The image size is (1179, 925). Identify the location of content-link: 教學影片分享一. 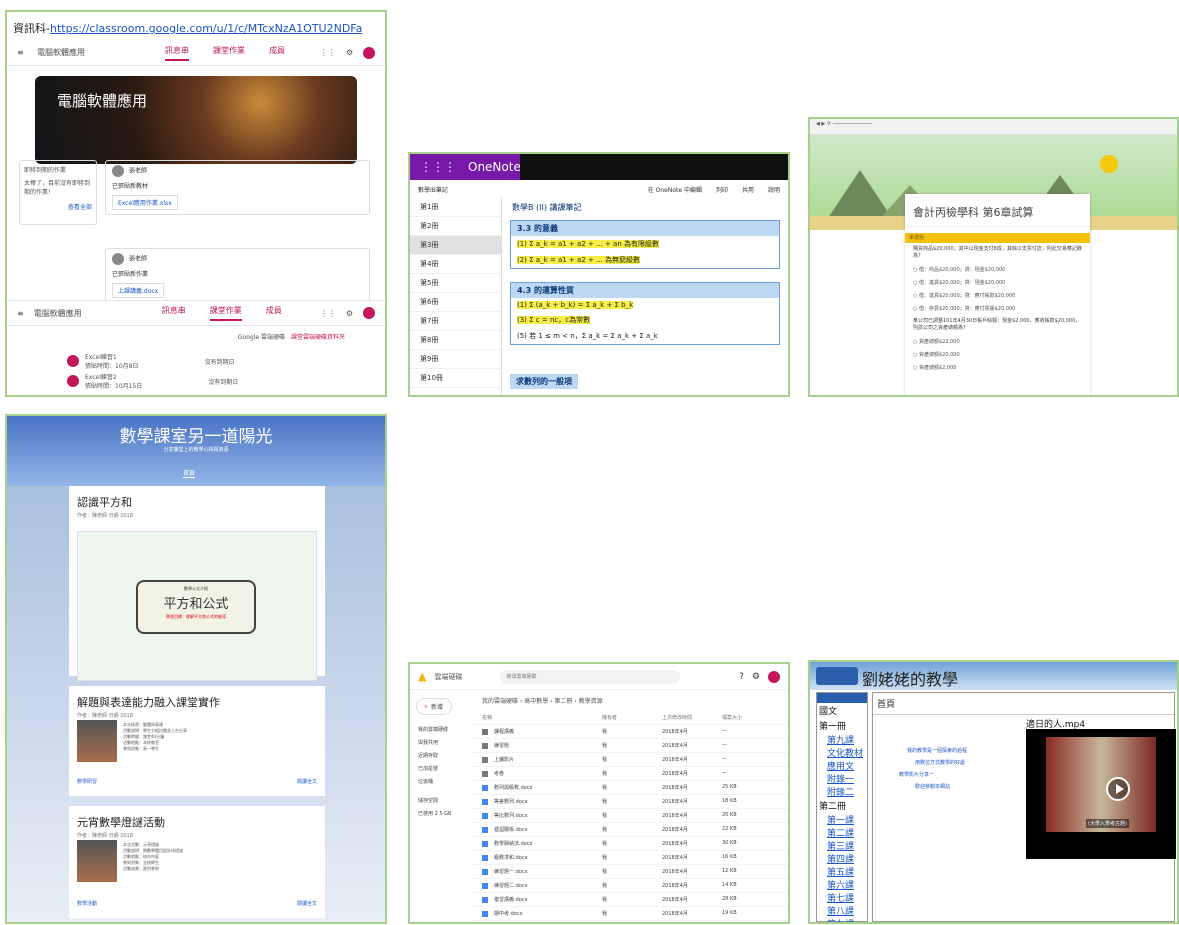
(933, 775).